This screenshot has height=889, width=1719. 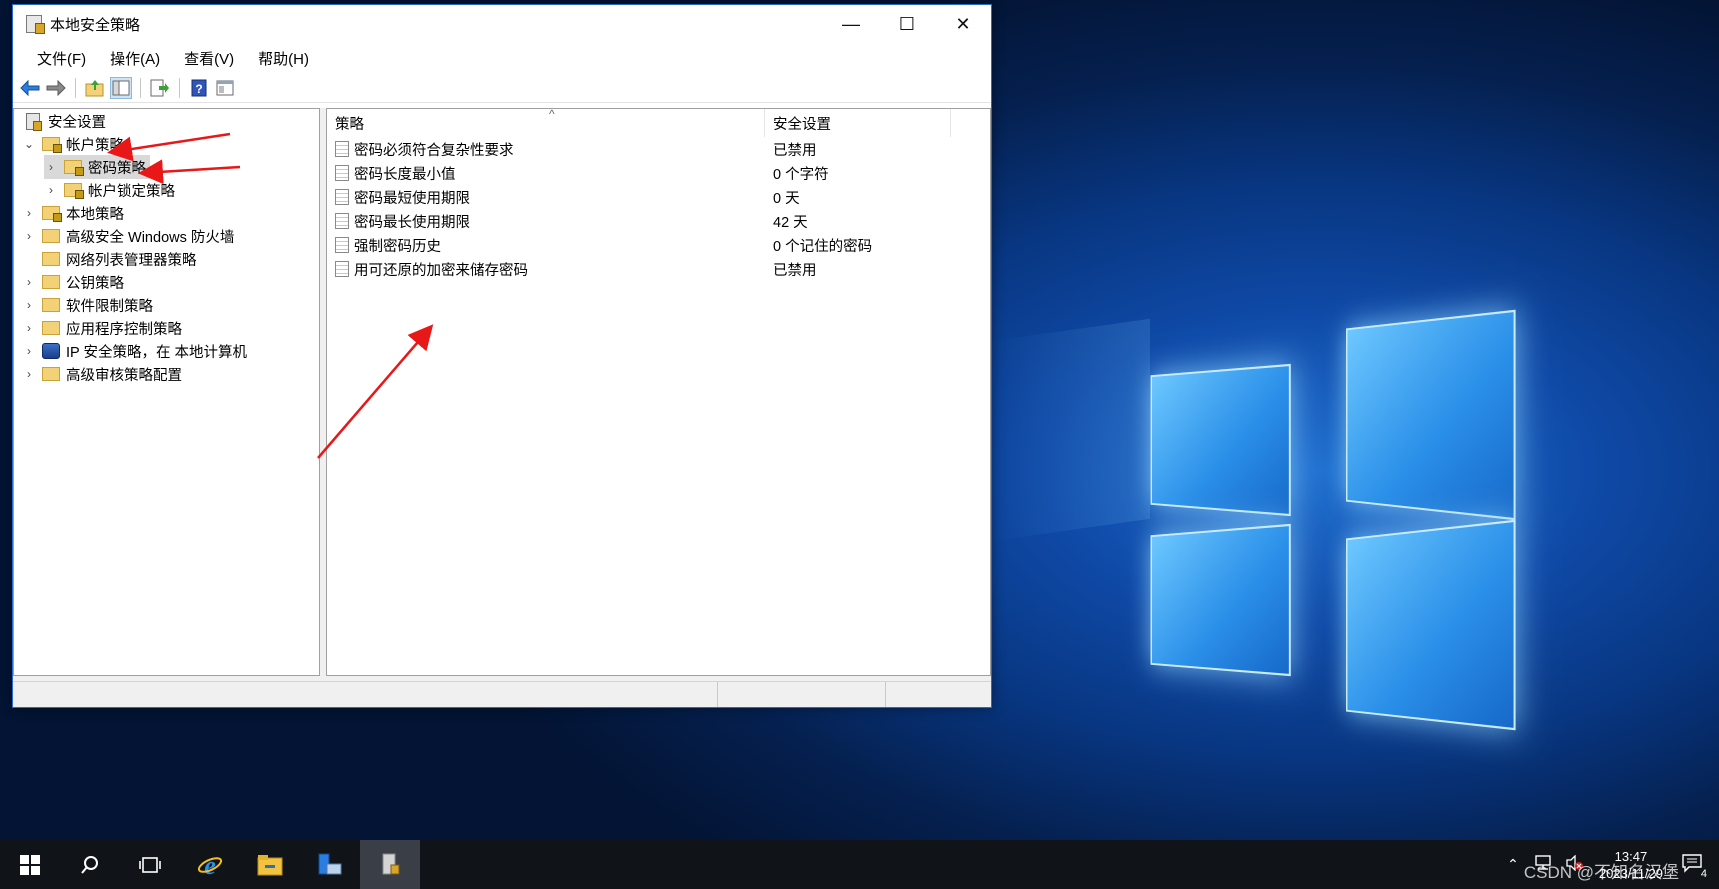 I want to click on ip-security-icon, so click(x=51, y=351).